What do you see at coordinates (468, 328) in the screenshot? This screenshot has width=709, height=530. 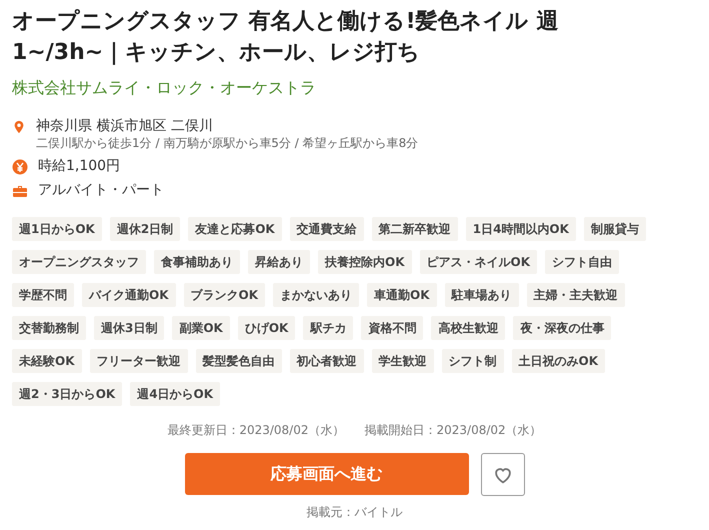 I see `feature-tag: 高校生歓迎` at bounding box center [468, 328].